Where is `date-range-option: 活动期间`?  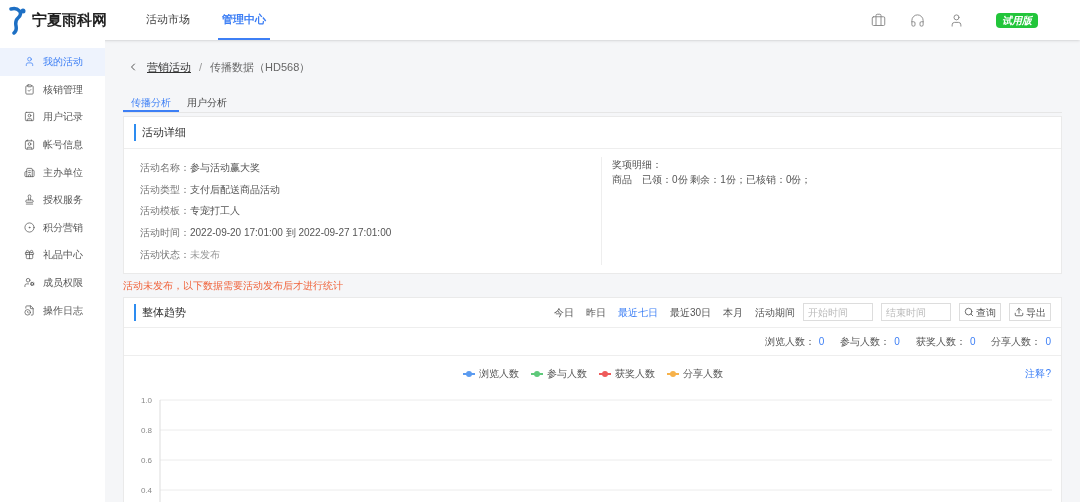 date-range-option: 活动期间 is located at coordinates (775, 312).